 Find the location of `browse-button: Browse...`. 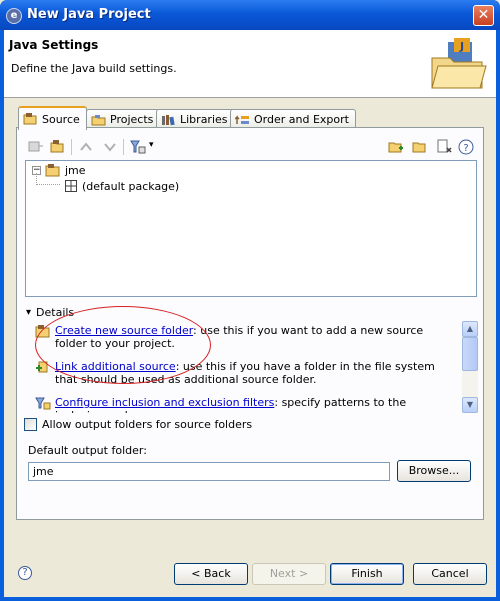

browse-button: Browse... is located at coordinates (434, 471).